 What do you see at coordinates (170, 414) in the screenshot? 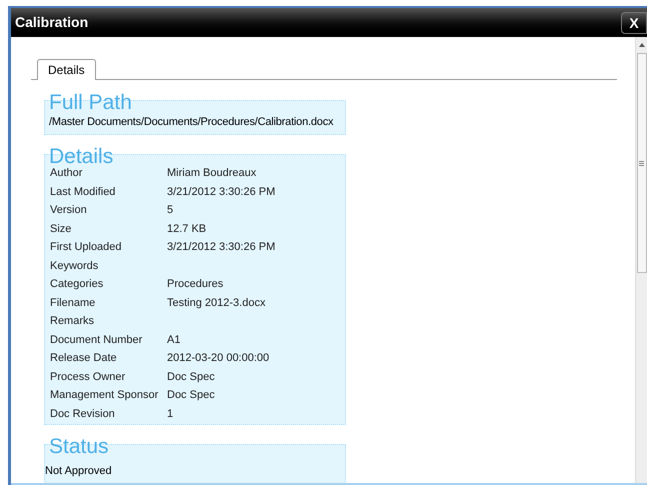
I see `field-value: 1` at bounding box center [170, 414].